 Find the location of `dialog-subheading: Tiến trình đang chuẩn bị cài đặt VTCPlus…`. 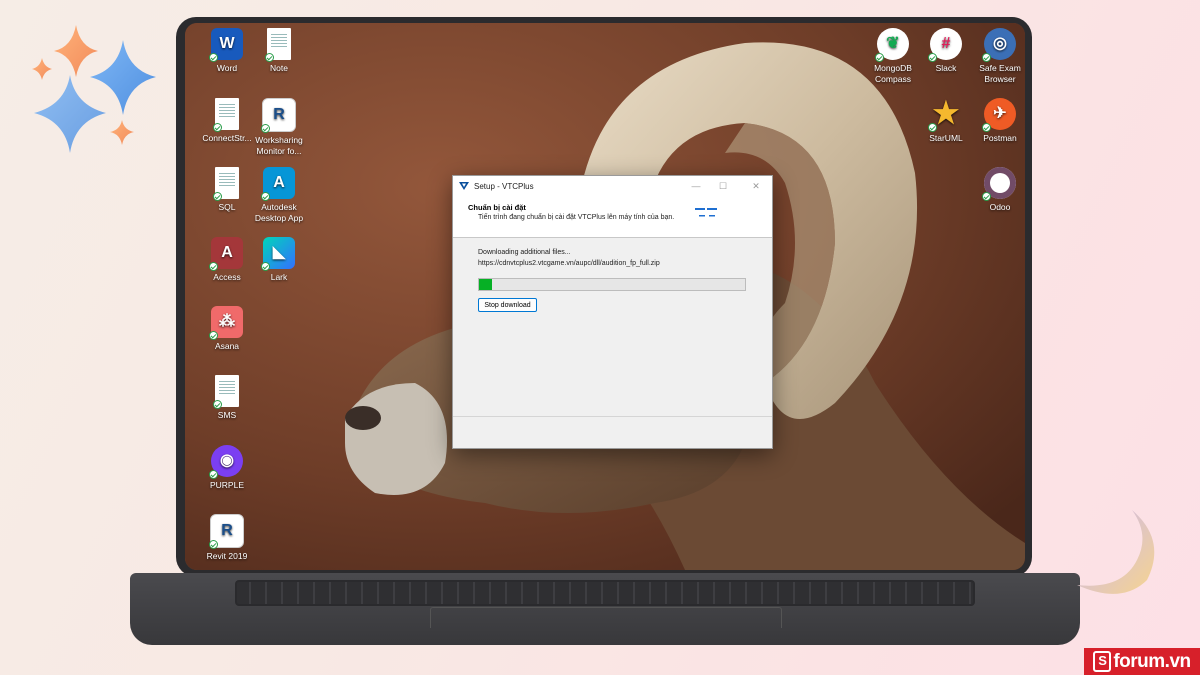

dialog-subheading: Tiến trình đang chuẩn bị cài đặt VTCPlus… is located at coordinates (576, 217).